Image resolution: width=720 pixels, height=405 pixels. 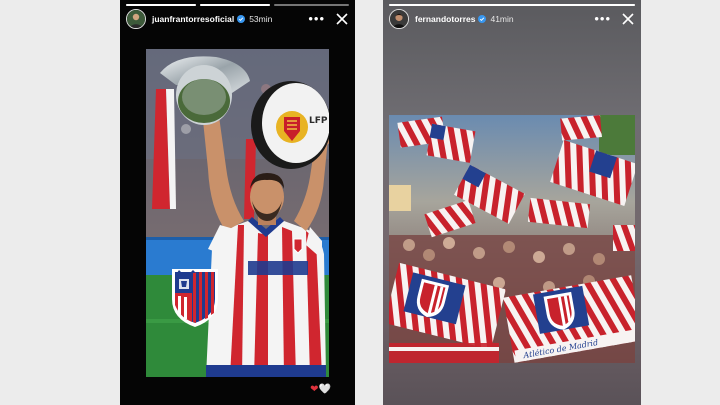 What do you see at coordinates (318, 121) in the screenshot?
I see `svg-text: LFP` at bounding box center [318, 121].